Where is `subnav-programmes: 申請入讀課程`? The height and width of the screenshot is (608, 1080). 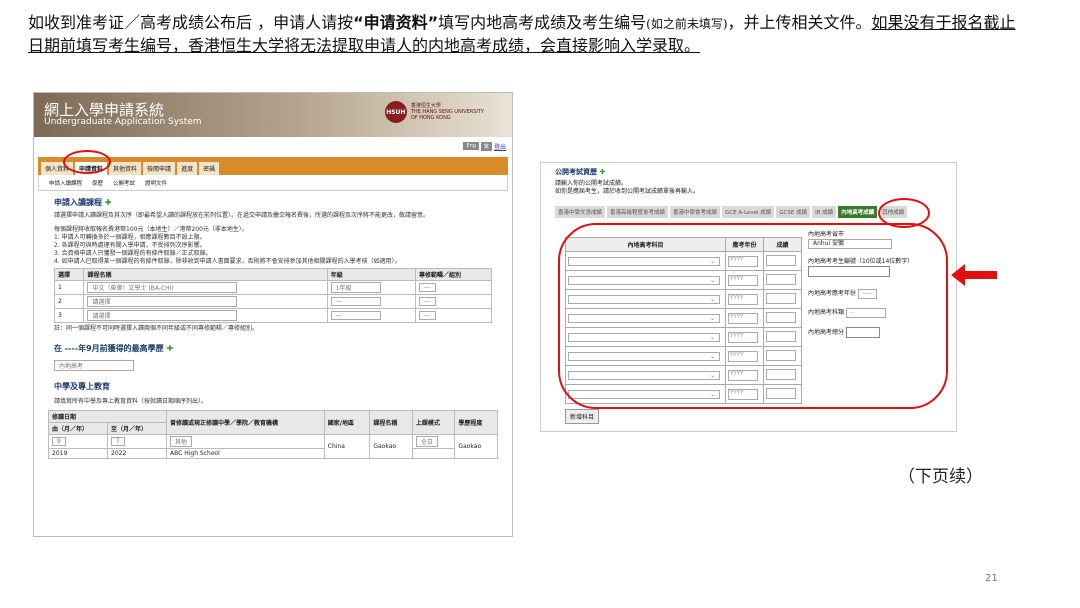 subnav-programmes: 申請入讀課程 is located at coordinates (65, 183).